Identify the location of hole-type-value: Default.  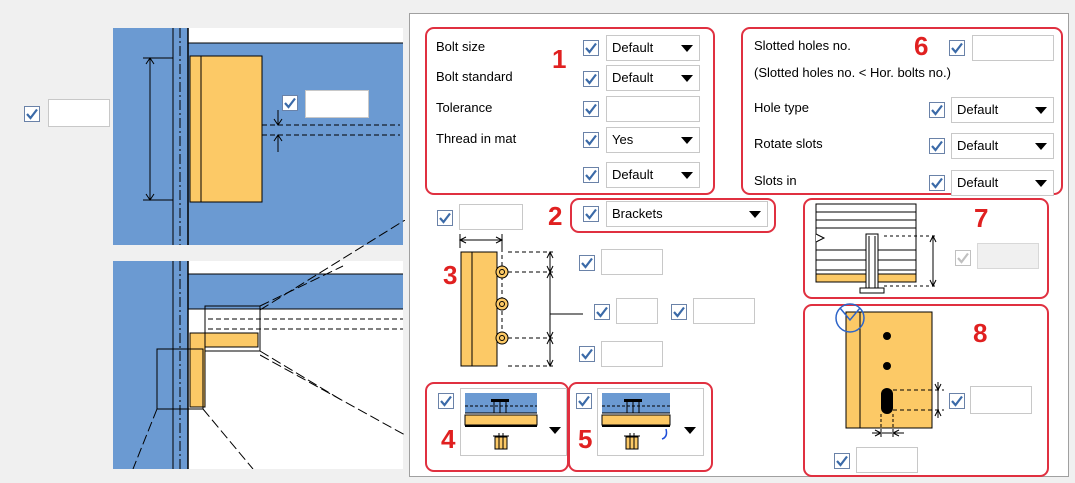
(978, 109).